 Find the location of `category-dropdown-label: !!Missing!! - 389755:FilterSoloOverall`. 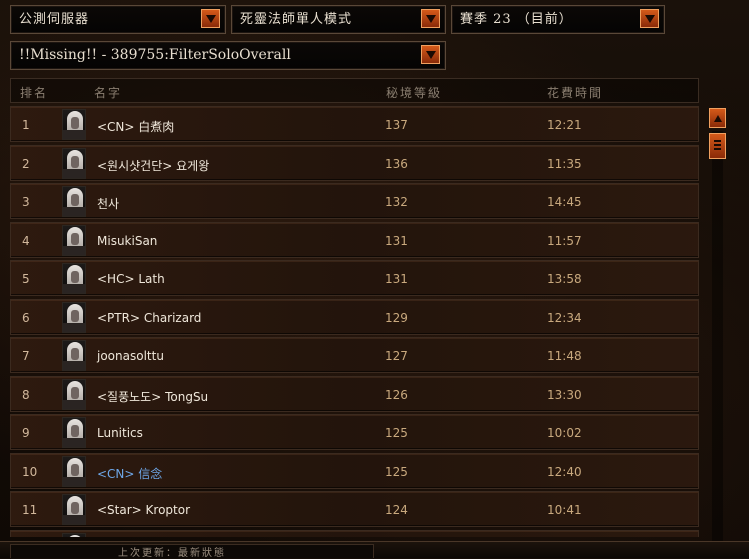

category-dropdown-label: !!Missing!! - 389755:FilterSoloOverall is located at coordinates (155, 55).